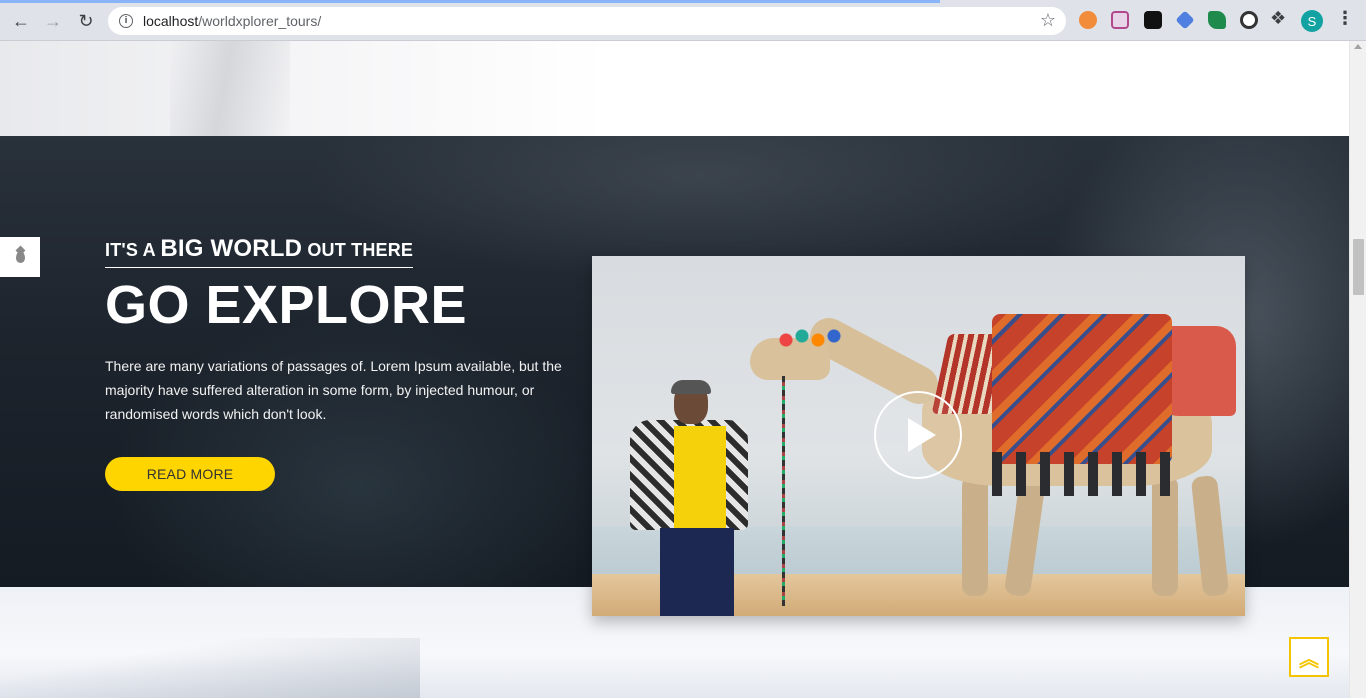  Describe the element at coordinates (1185, 20) in the screenshot. I see `extension-diamond-icon` at that location.